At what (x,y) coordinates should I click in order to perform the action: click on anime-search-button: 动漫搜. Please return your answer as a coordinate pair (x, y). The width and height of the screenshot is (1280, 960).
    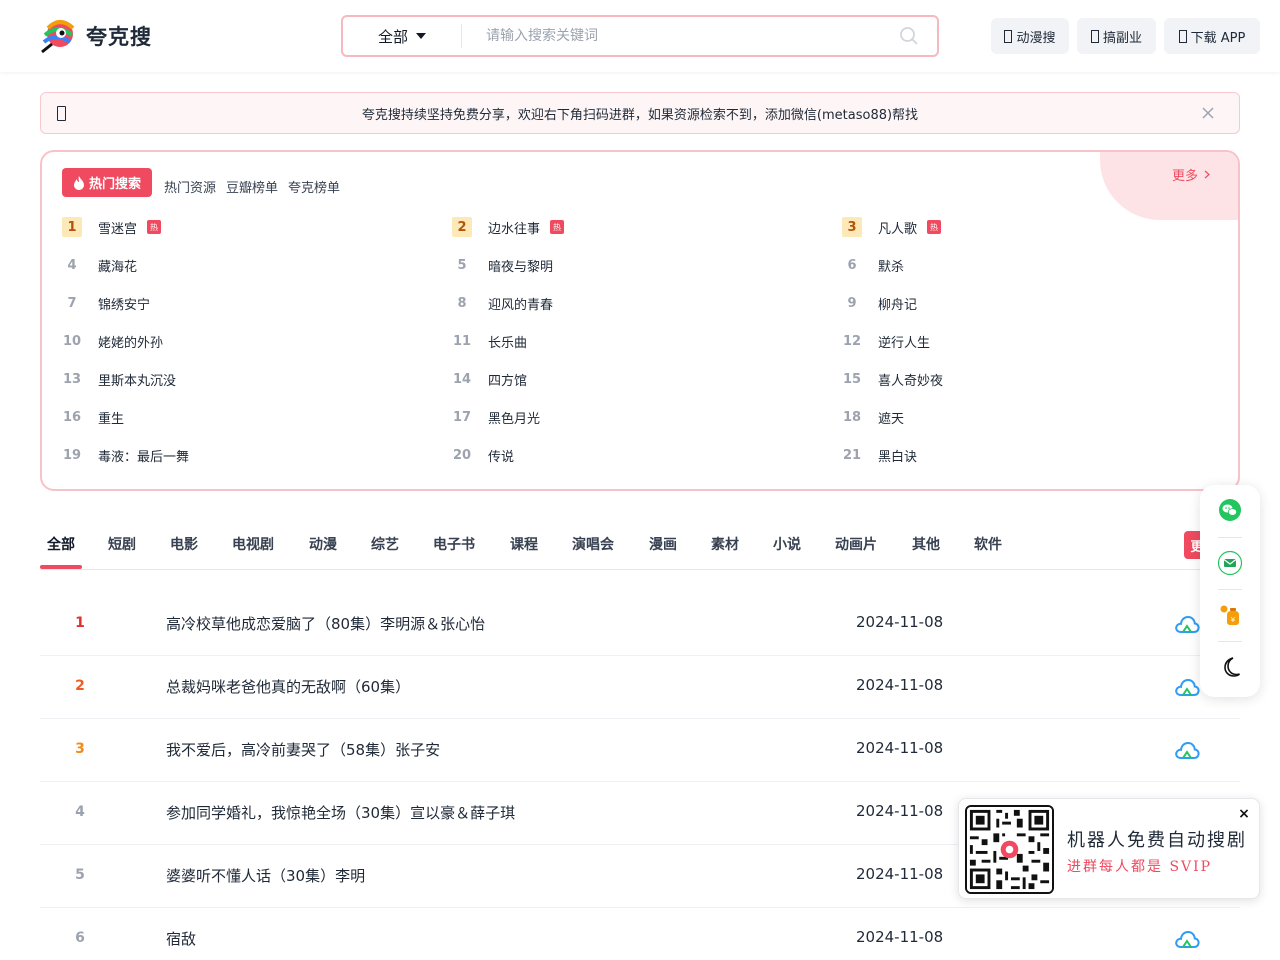
    Looking at the image, I should click on (1030, 36).